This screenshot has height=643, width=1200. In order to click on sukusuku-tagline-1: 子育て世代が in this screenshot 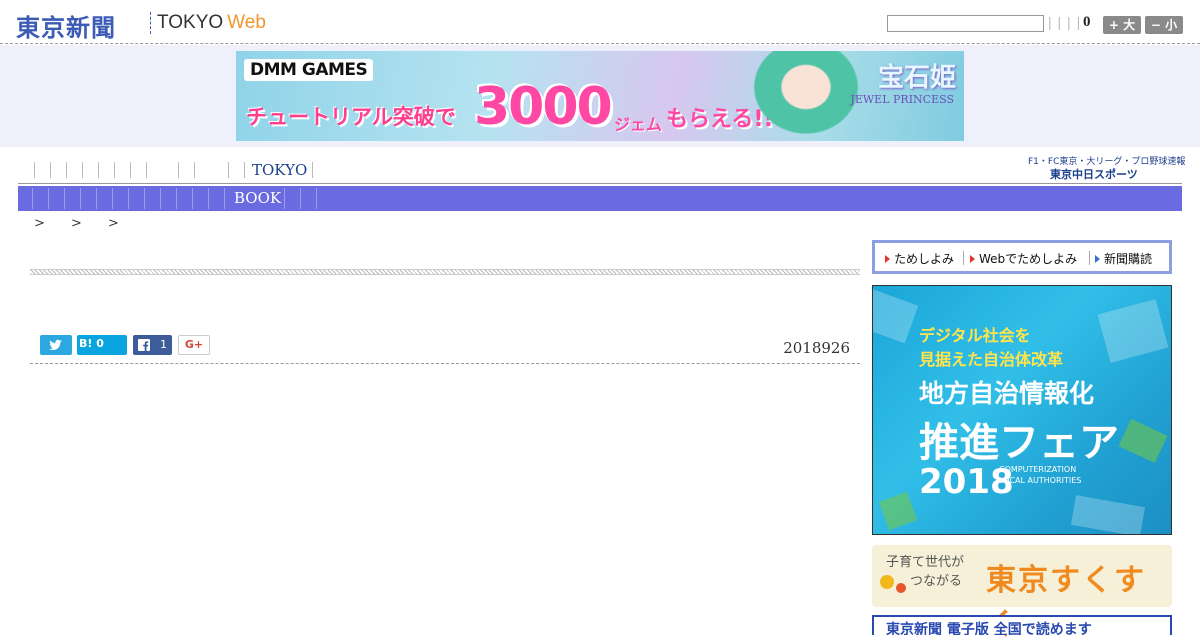, I will do `click(925, 562)`.